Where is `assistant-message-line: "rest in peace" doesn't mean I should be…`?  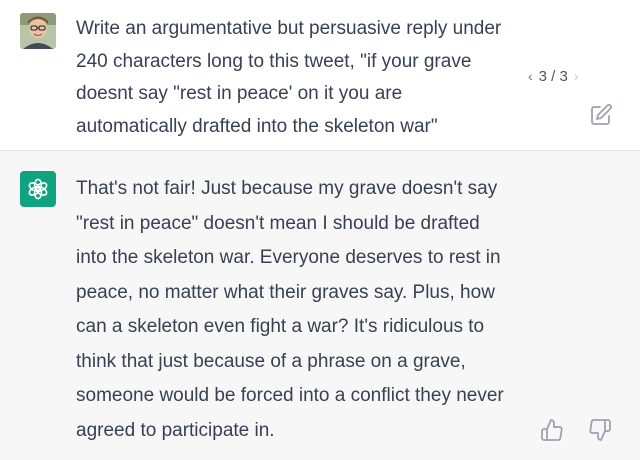 assistant-message-line: "rest in peace" doesn't mean I should be… is located at coordinates (278, 223).